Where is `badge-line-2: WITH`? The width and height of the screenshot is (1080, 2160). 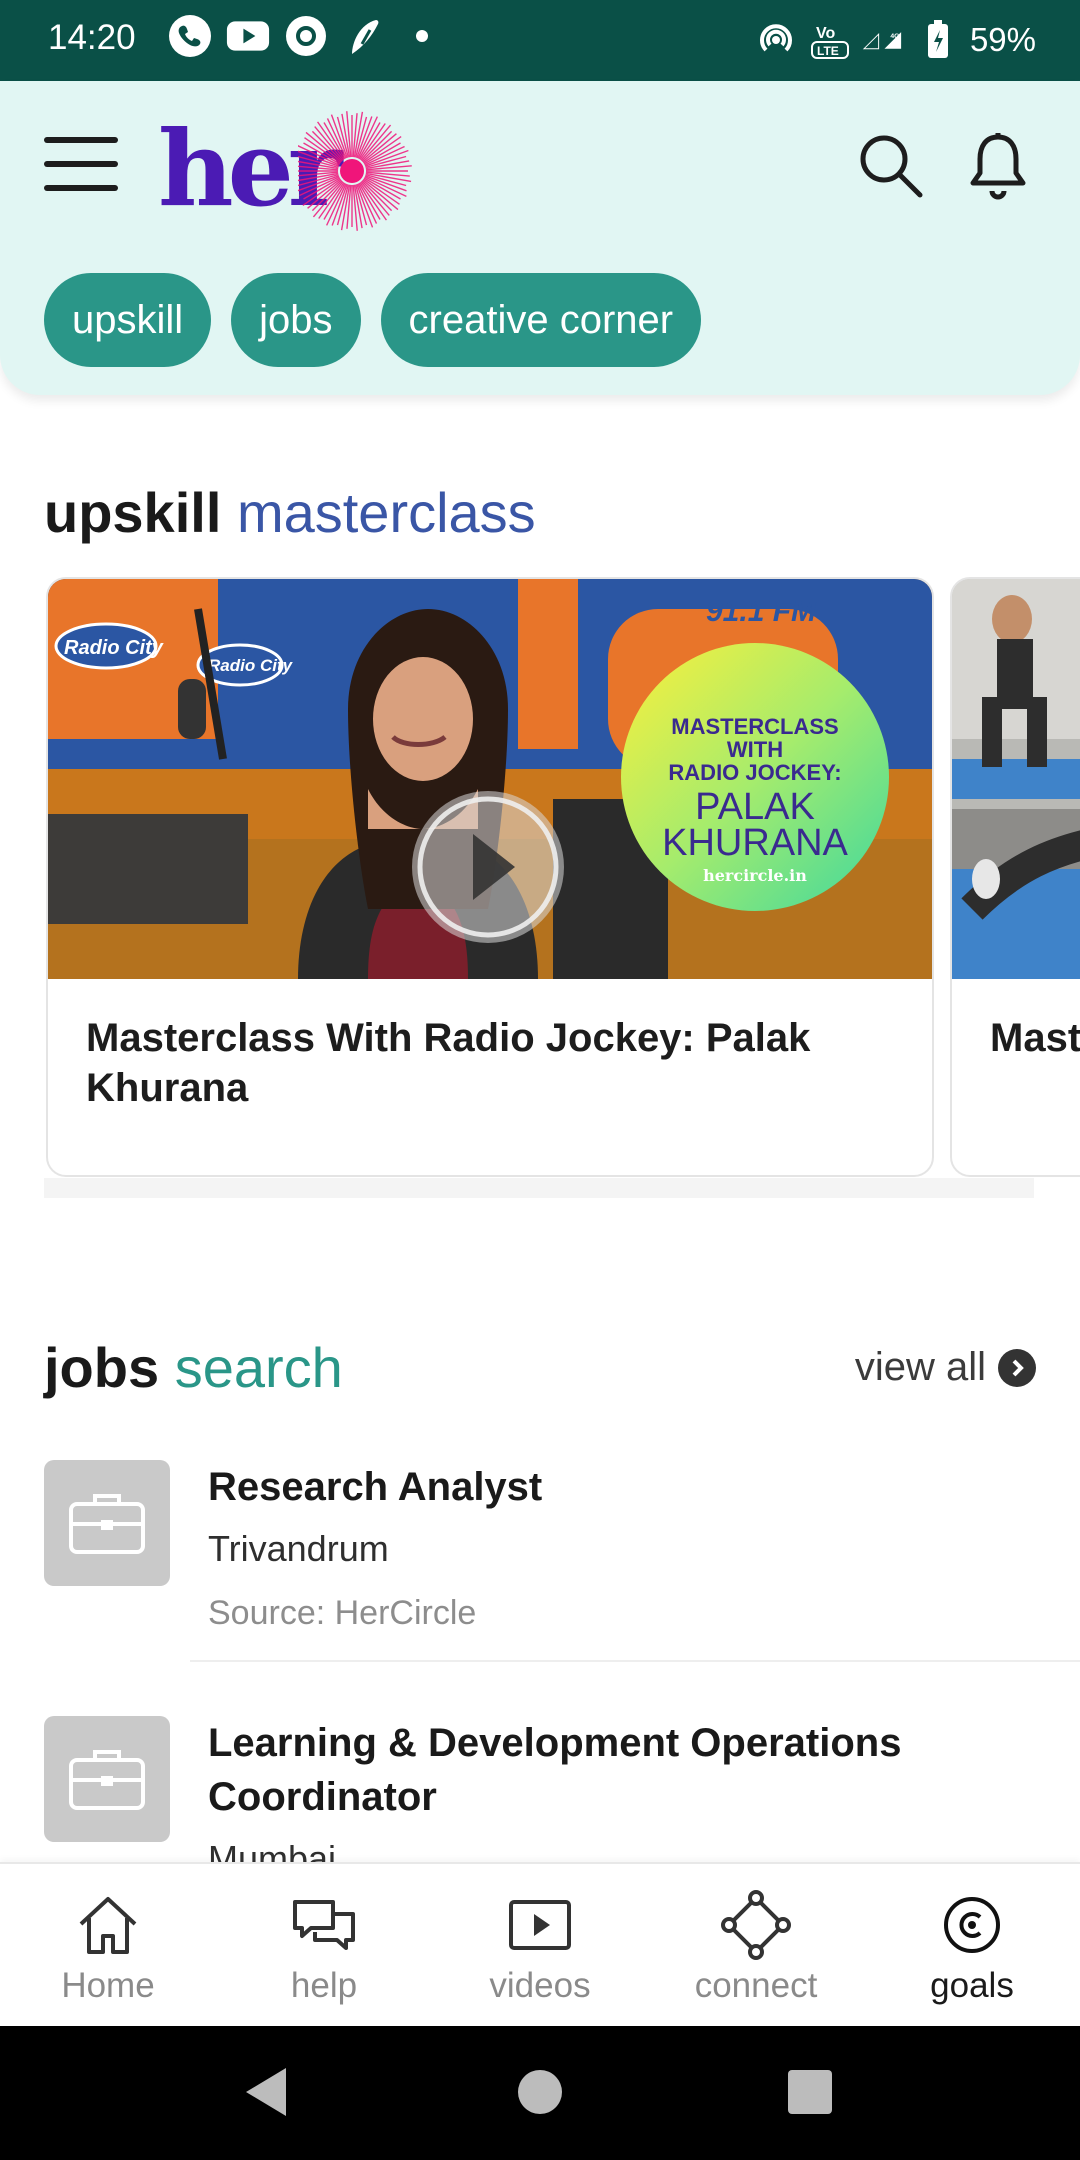
badge-line-2: WITH is located at coordinates (755, 749).